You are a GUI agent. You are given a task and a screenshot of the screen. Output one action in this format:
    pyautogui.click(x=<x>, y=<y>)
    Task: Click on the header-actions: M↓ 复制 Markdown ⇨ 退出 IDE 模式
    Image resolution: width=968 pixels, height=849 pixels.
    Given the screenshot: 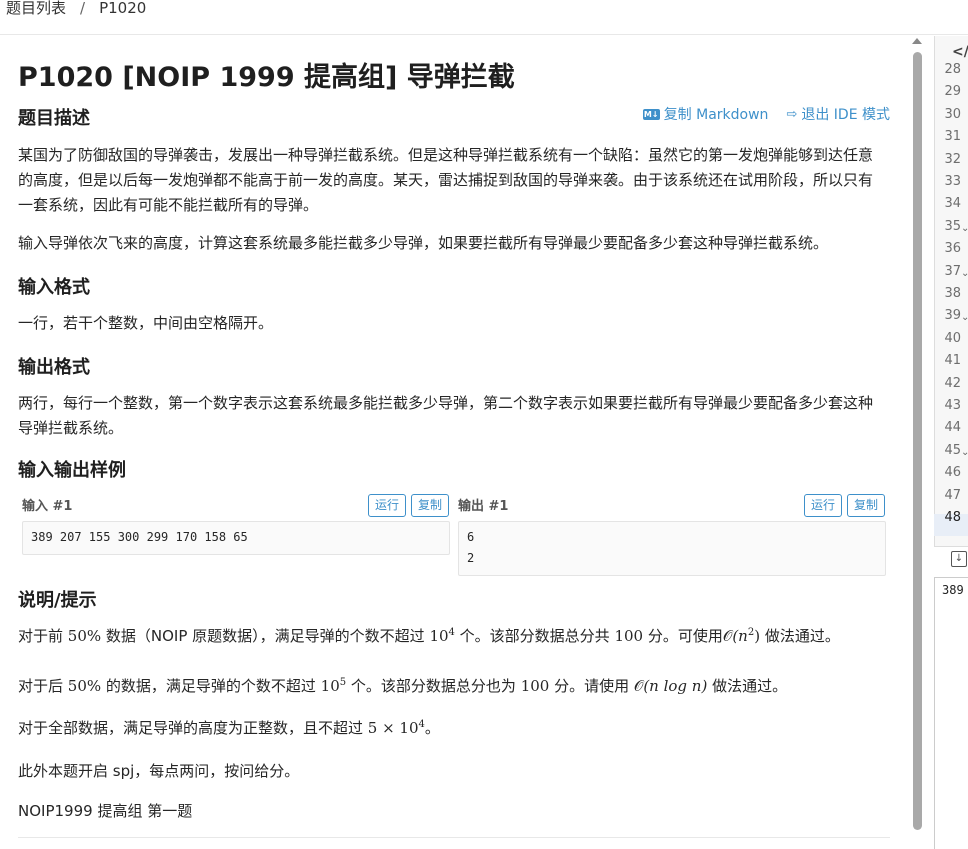 What is the action you would take?
    pyautogui.click(x=766, y=114)
    